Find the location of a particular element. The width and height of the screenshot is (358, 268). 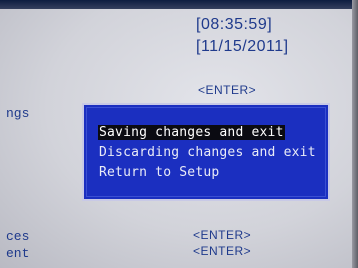

monitor-bezel-top is located at coordinates (179, 4).